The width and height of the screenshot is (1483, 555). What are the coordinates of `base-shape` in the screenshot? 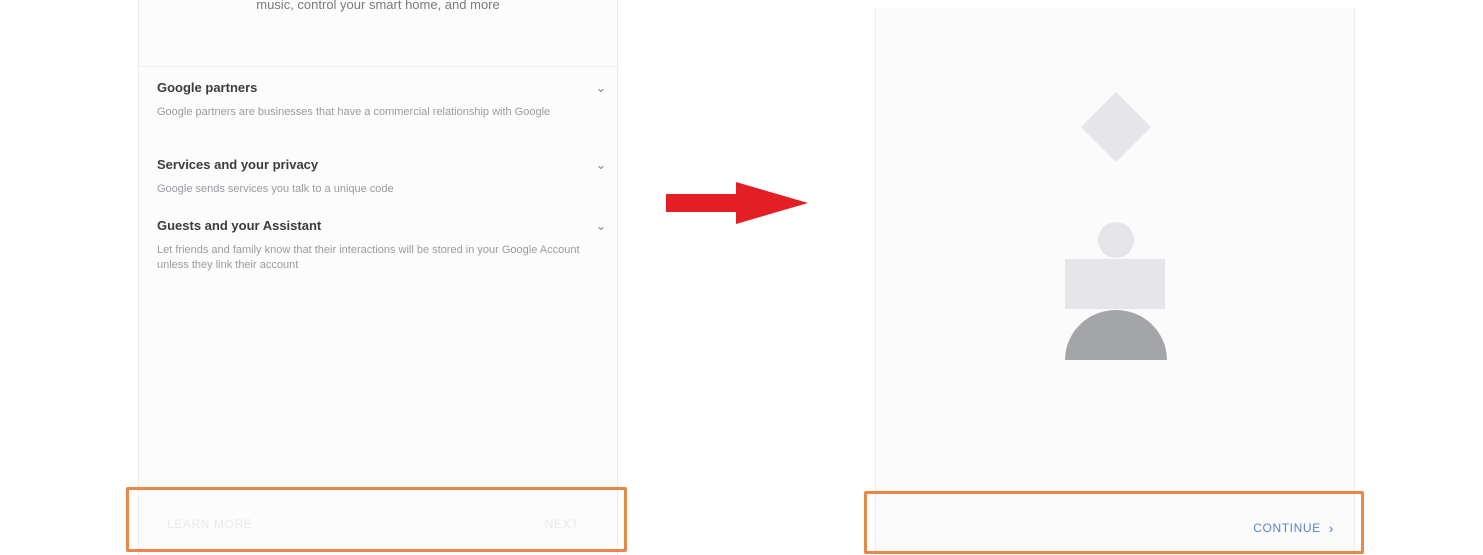 It's located at (1116, 335).